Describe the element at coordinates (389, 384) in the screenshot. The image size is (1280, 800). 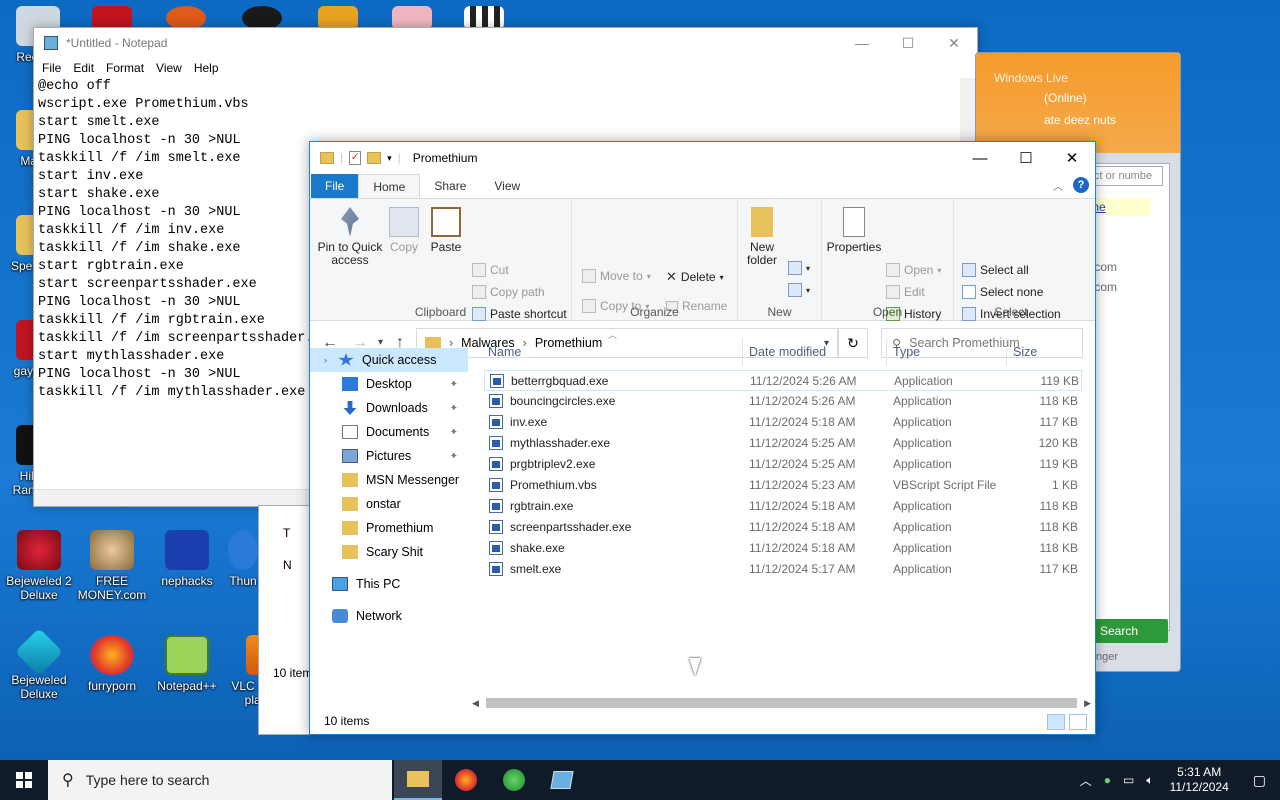
I see `nav-item-desktop: Desktop ✦` at that location.